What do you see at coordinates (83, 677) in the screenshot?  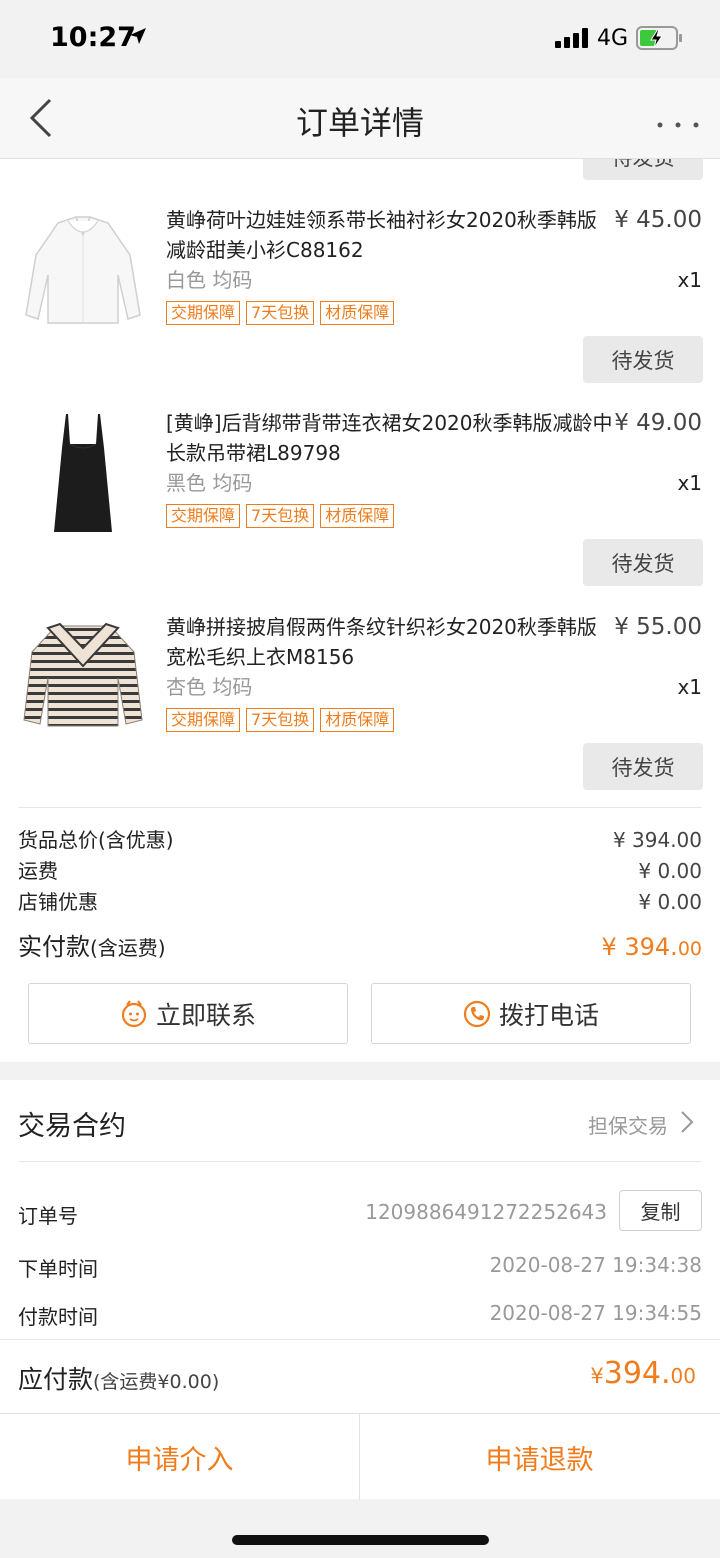 I see `product-thumbnail-striped-sweater` at bounding box center [83, 677].